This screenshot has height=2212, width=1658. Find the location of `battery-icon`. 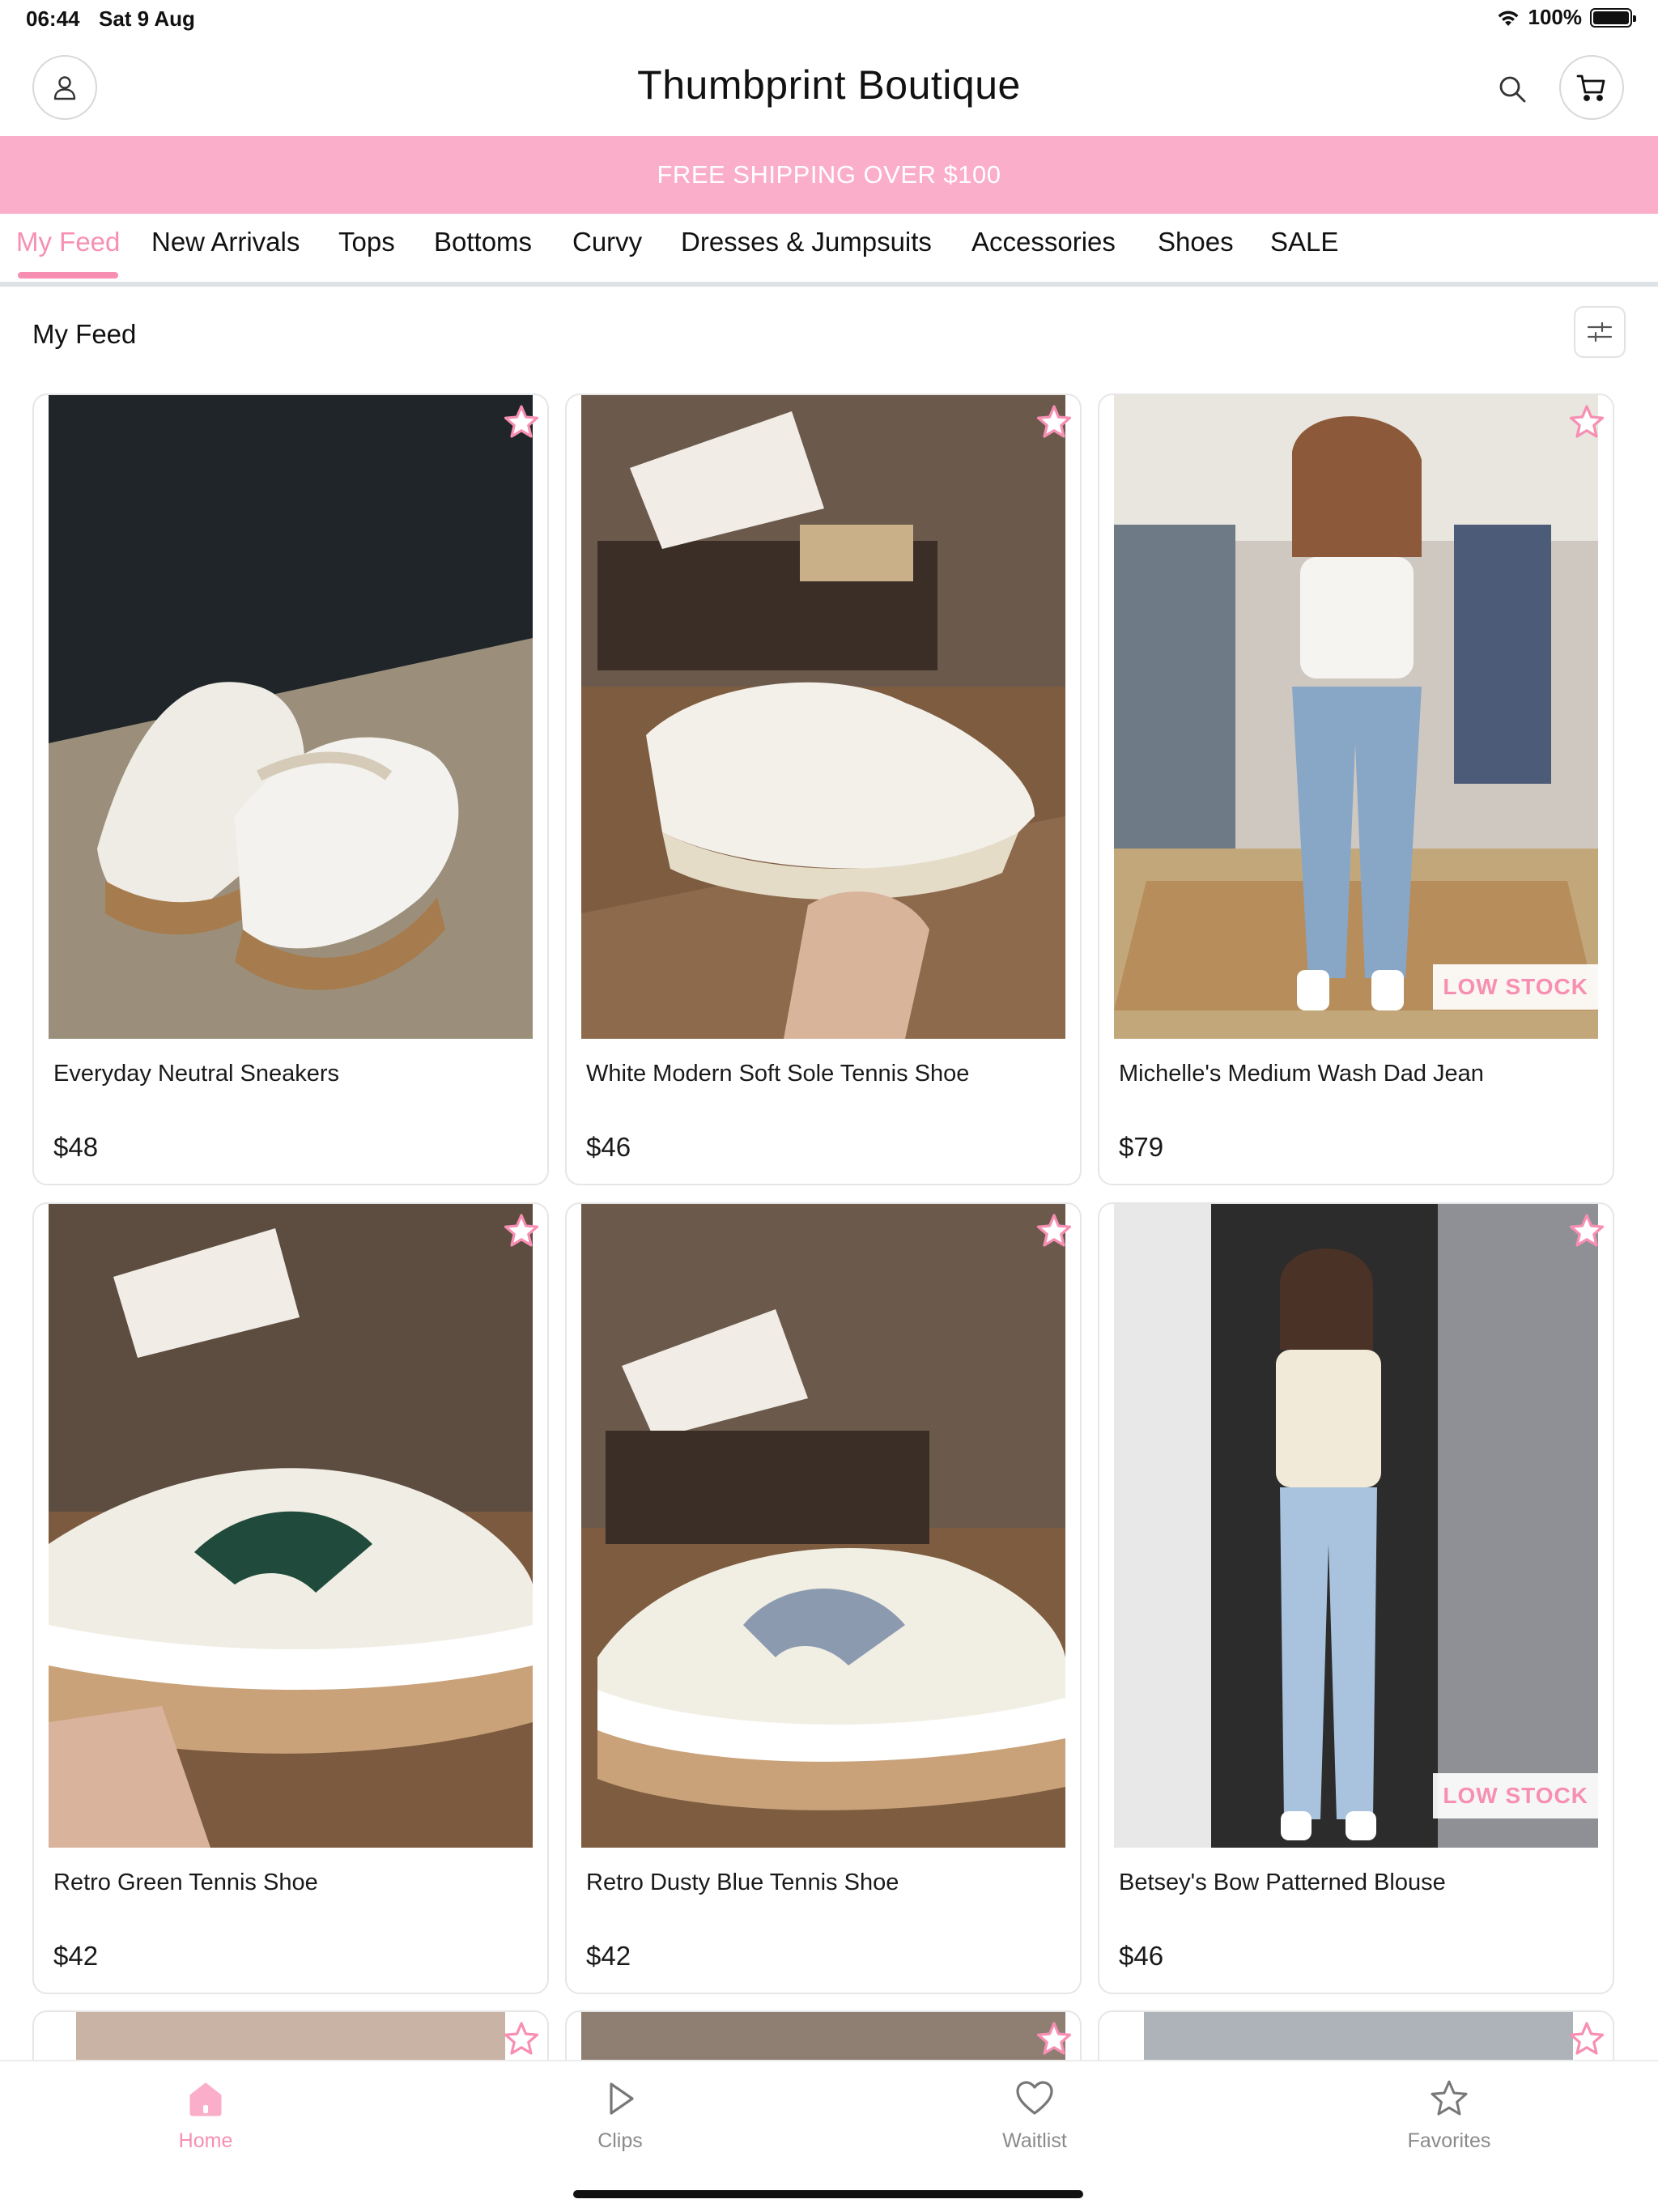

battery-icon is located at coordinates (1613, 18).